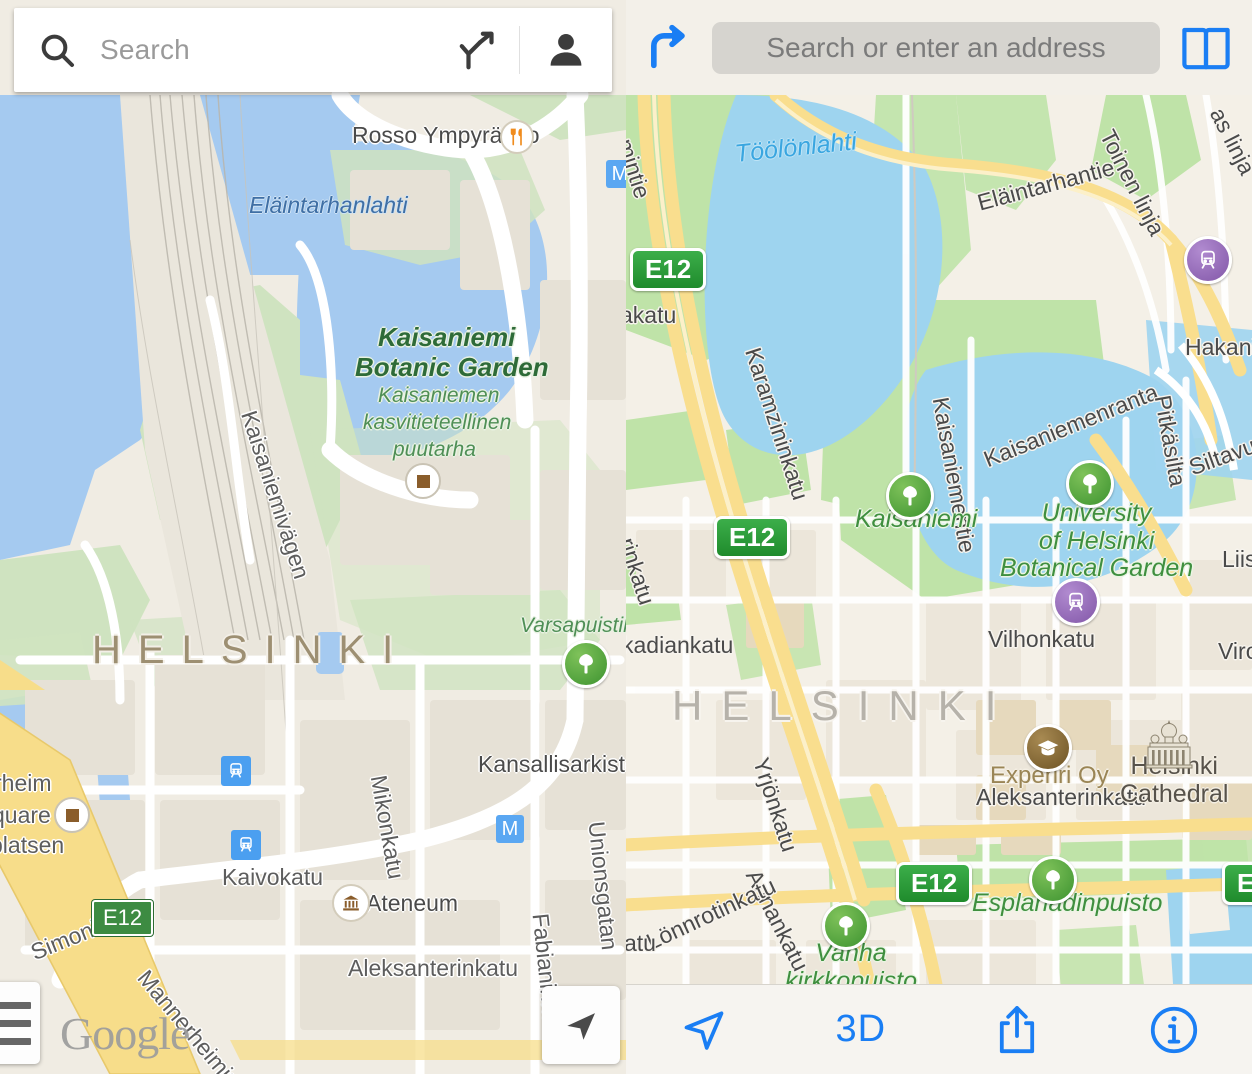 Image resolution: width=1252 pixels, height=1074 pixels. I want to click on search-icon, so click(57, 50).